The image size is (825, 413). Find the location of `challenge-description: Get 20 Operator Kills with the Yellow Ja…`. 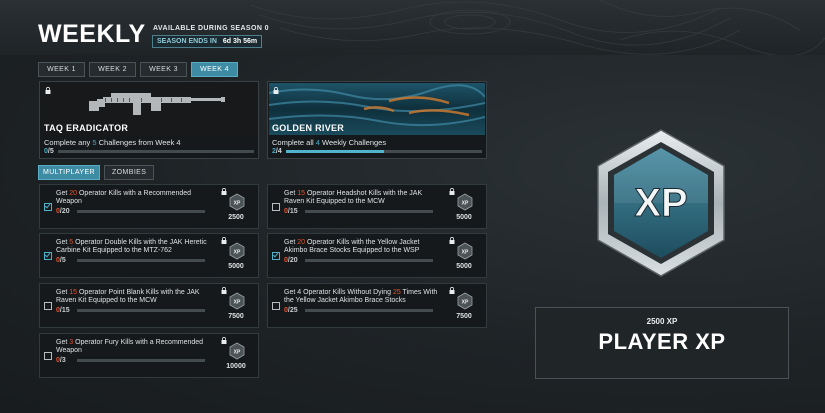

challenge-description: Get 20 Operator Kills with the Yellow Ja… is located at coordinates (352, 246).